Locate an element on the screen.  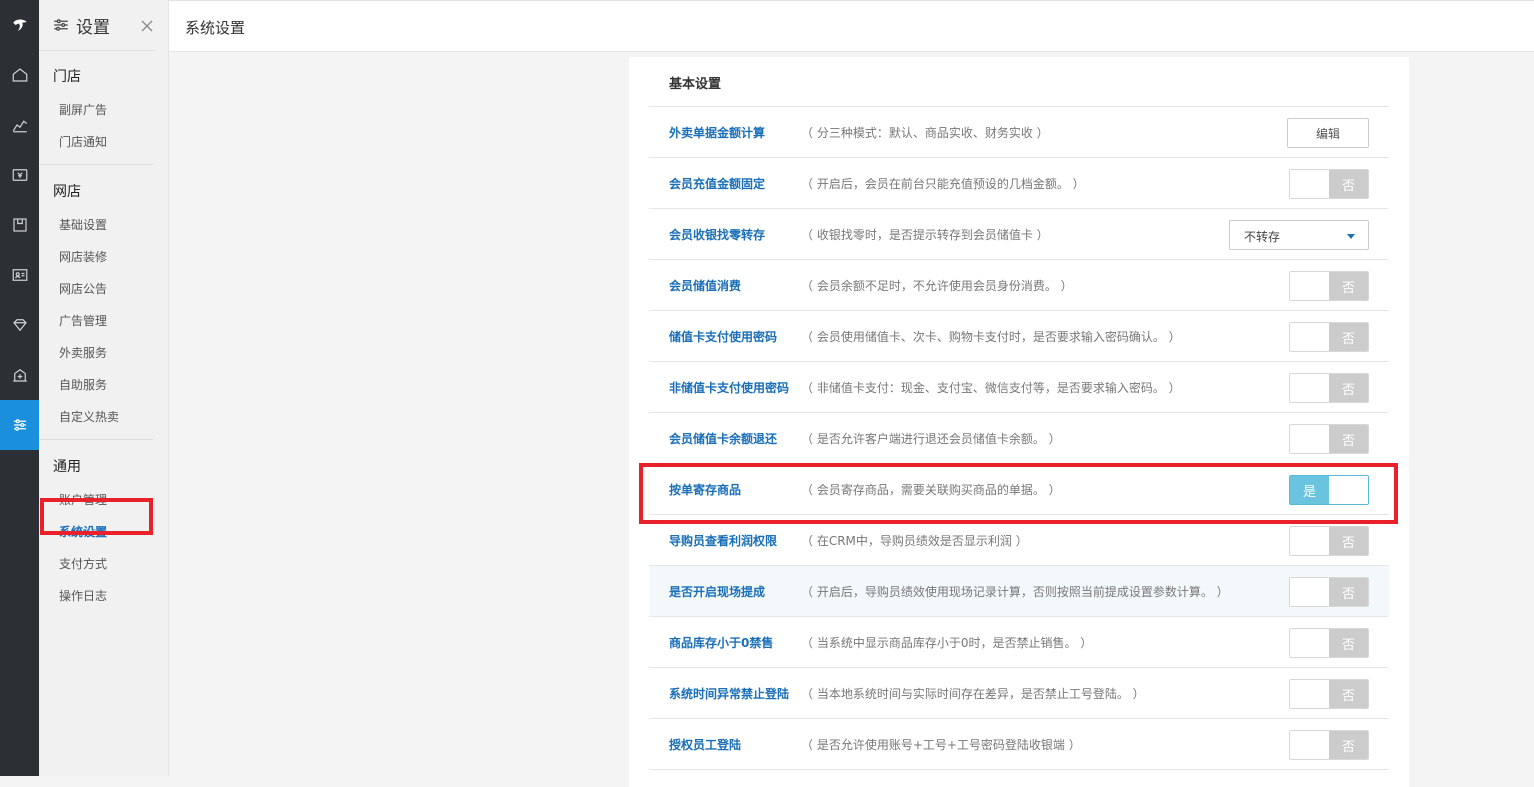
home-icon is located at coordinates (19, 75).